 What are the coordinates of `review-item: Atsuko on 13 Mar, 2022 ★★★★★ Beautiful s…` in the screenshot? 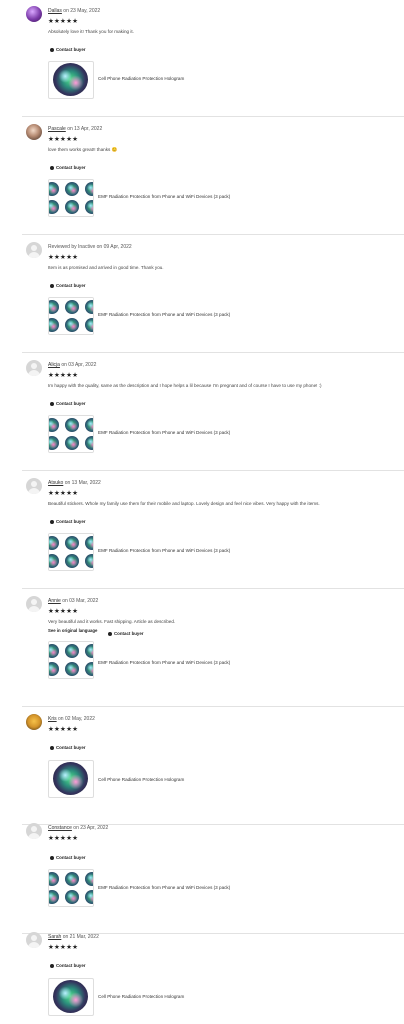 It's located at (213, 530).